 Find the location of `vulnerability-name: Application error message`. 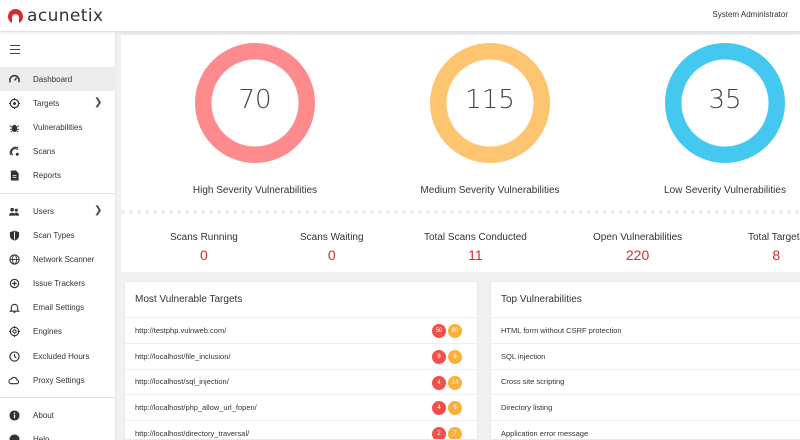

vulnerability-name: Application error message is located at coordinates (544, 433).